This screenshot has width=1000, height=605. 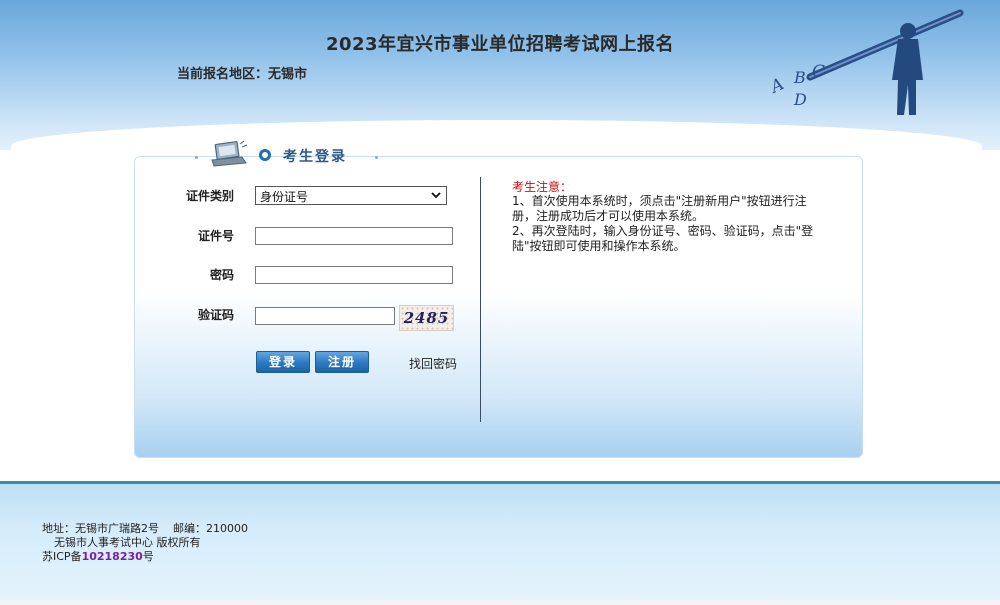 I want to click on password-label: 密码, so click(x=221, y=275).